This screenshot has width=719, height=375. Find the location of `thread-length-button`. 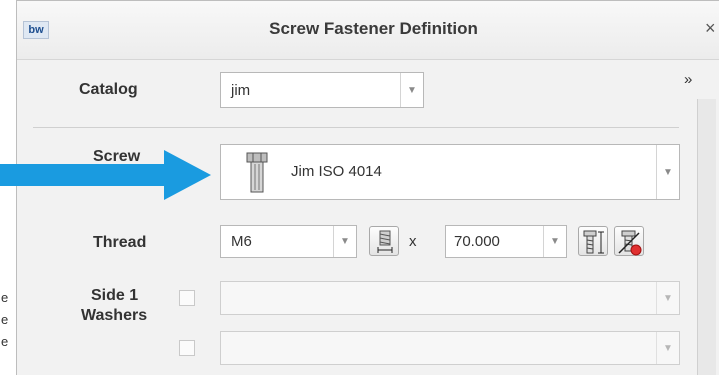

thread-length-button is located at coordinates (384, 241).